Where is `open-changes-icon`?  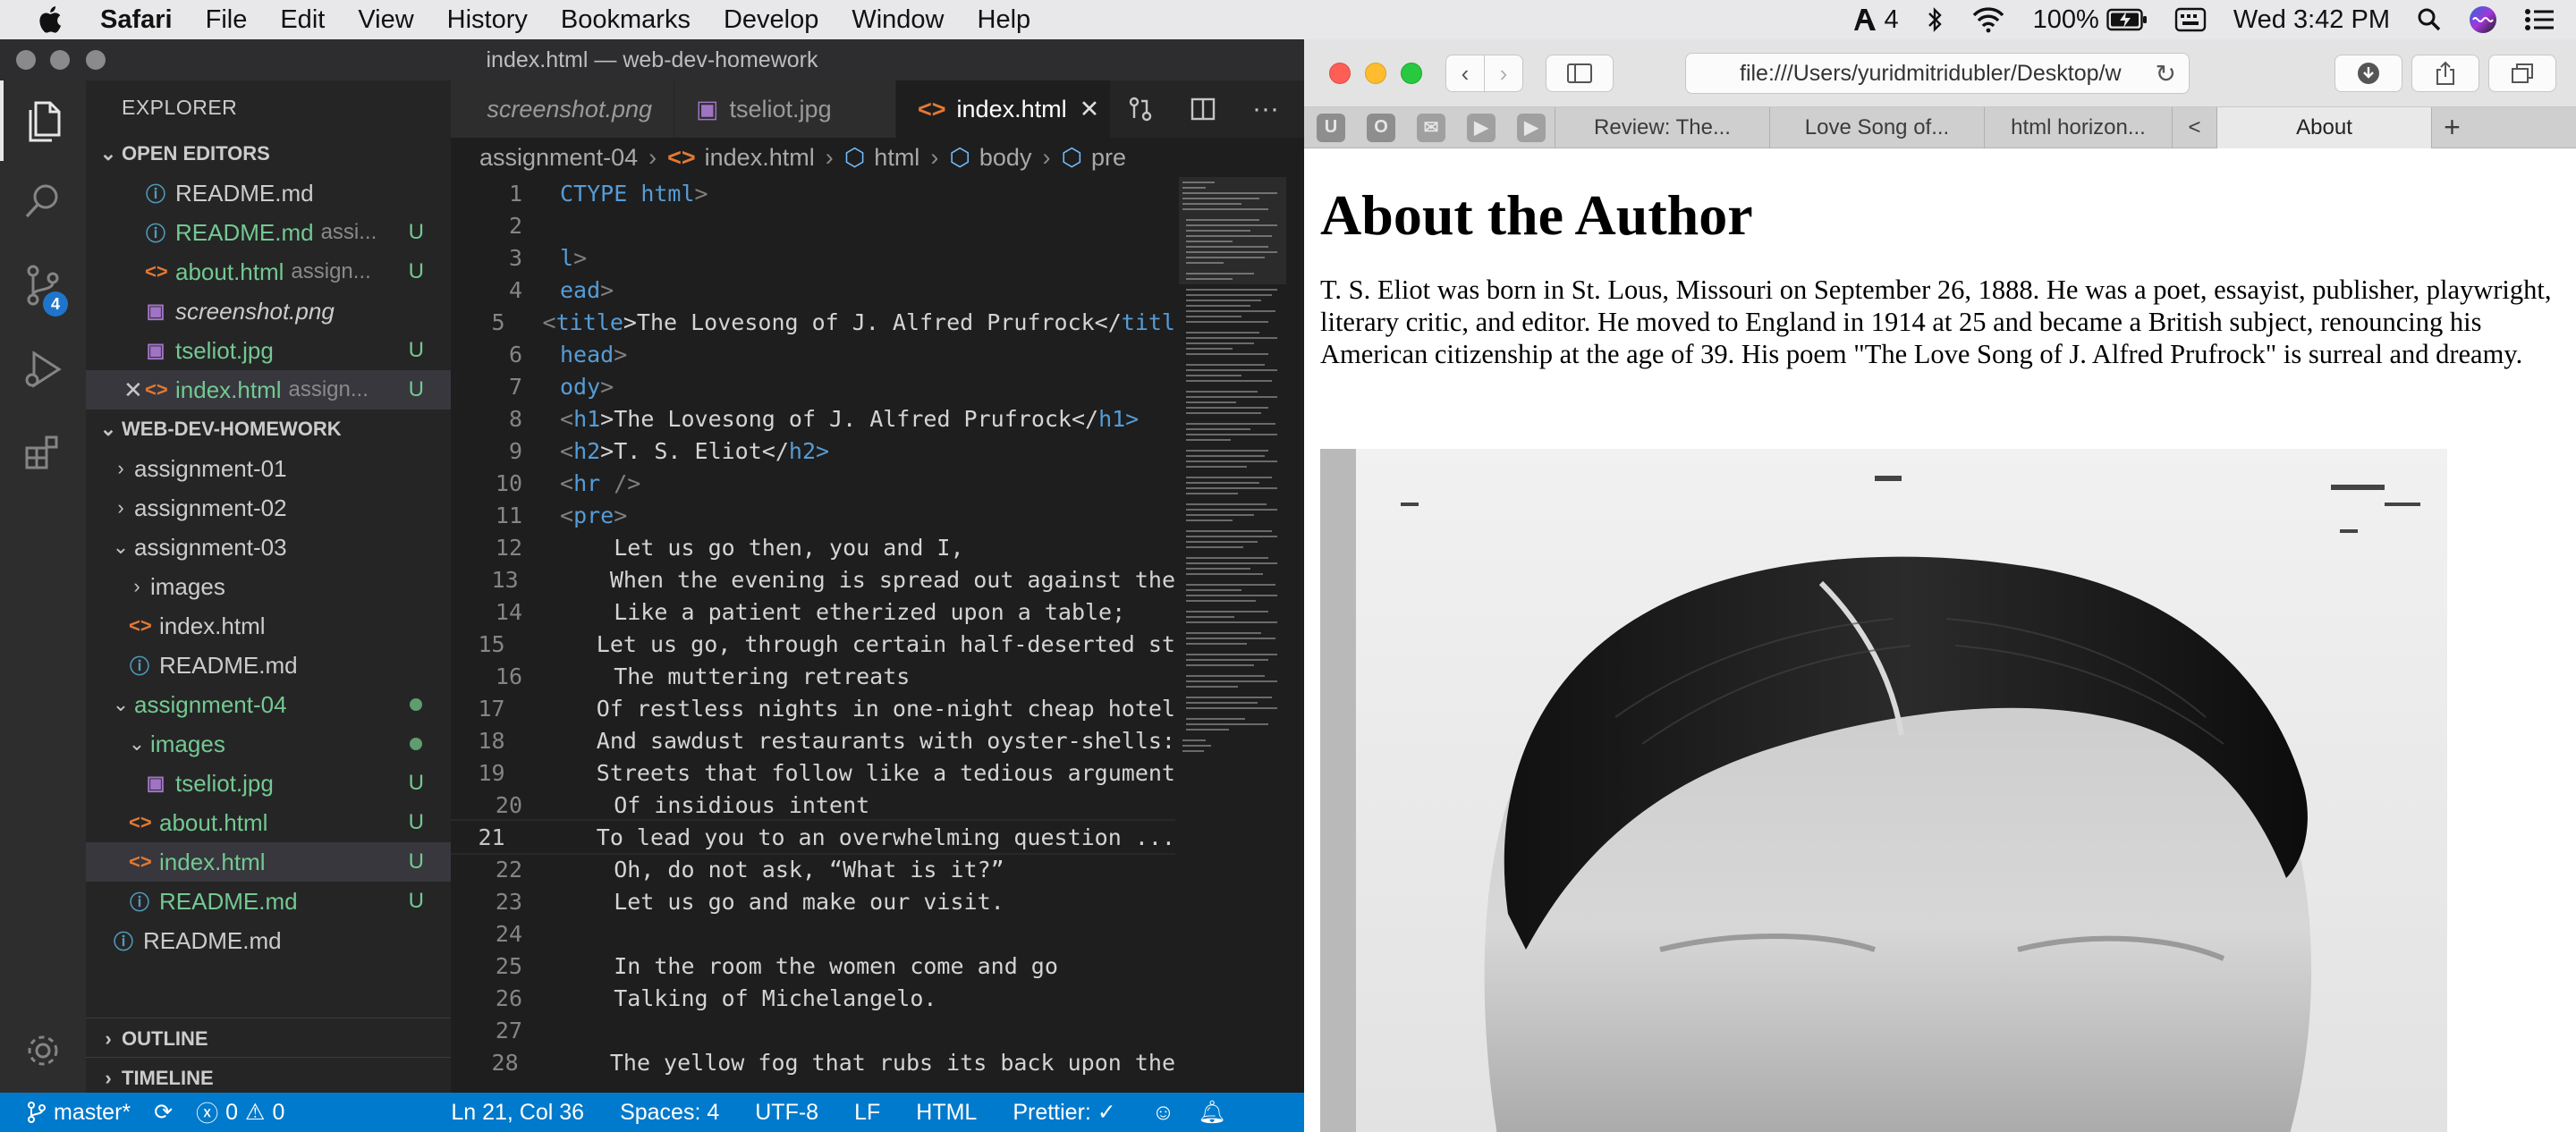
open-changes-icon is located at coordinates (1140, 109).